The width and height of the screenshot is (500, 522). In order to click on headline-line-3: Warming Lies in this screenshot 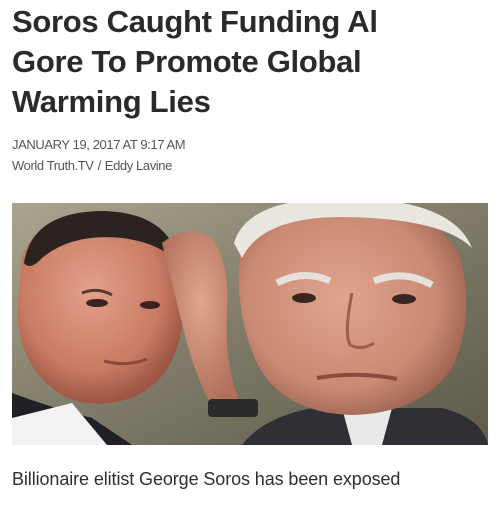, I will do `click(111, 101)`.